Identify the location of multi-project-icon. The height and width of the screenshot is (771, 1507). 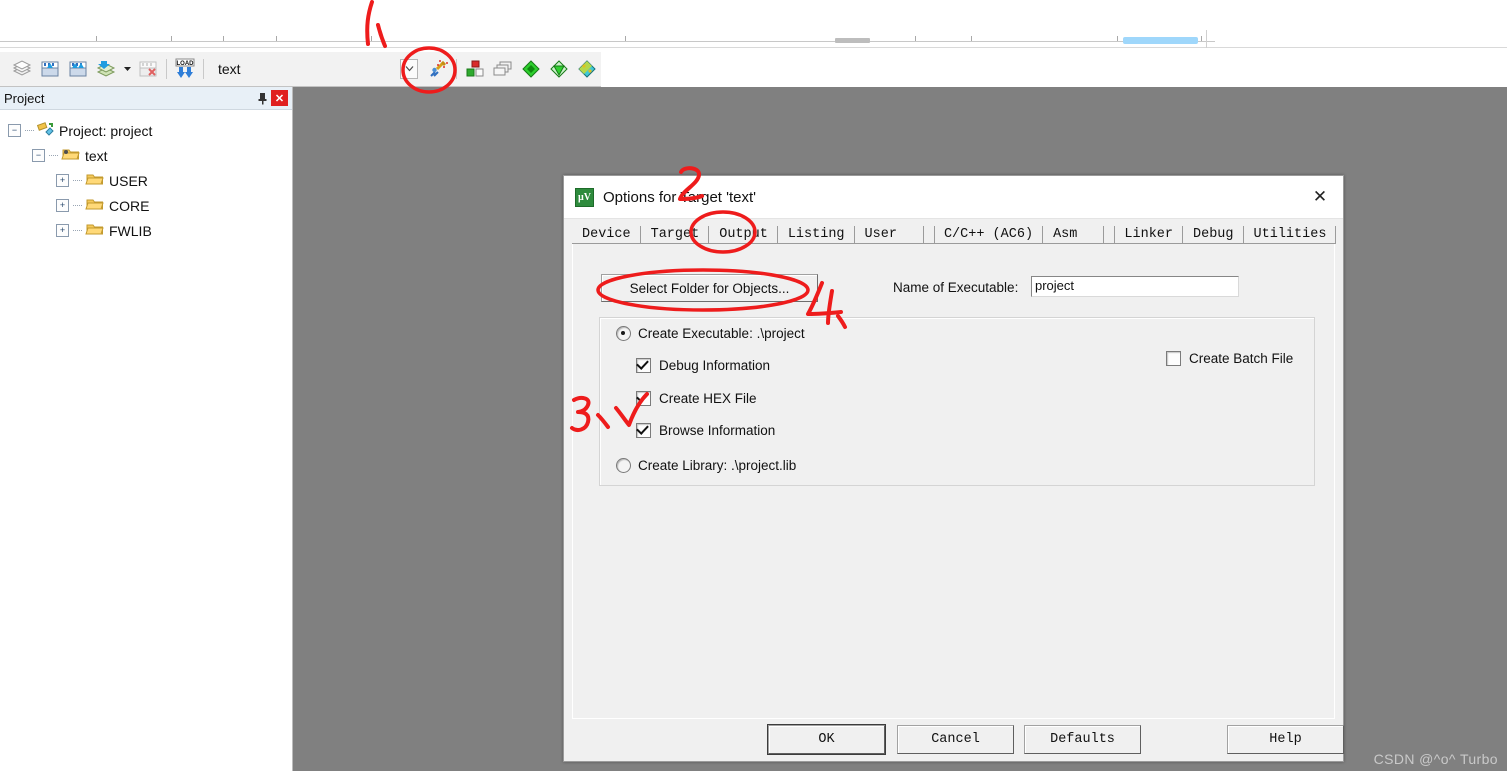
(503, 69).